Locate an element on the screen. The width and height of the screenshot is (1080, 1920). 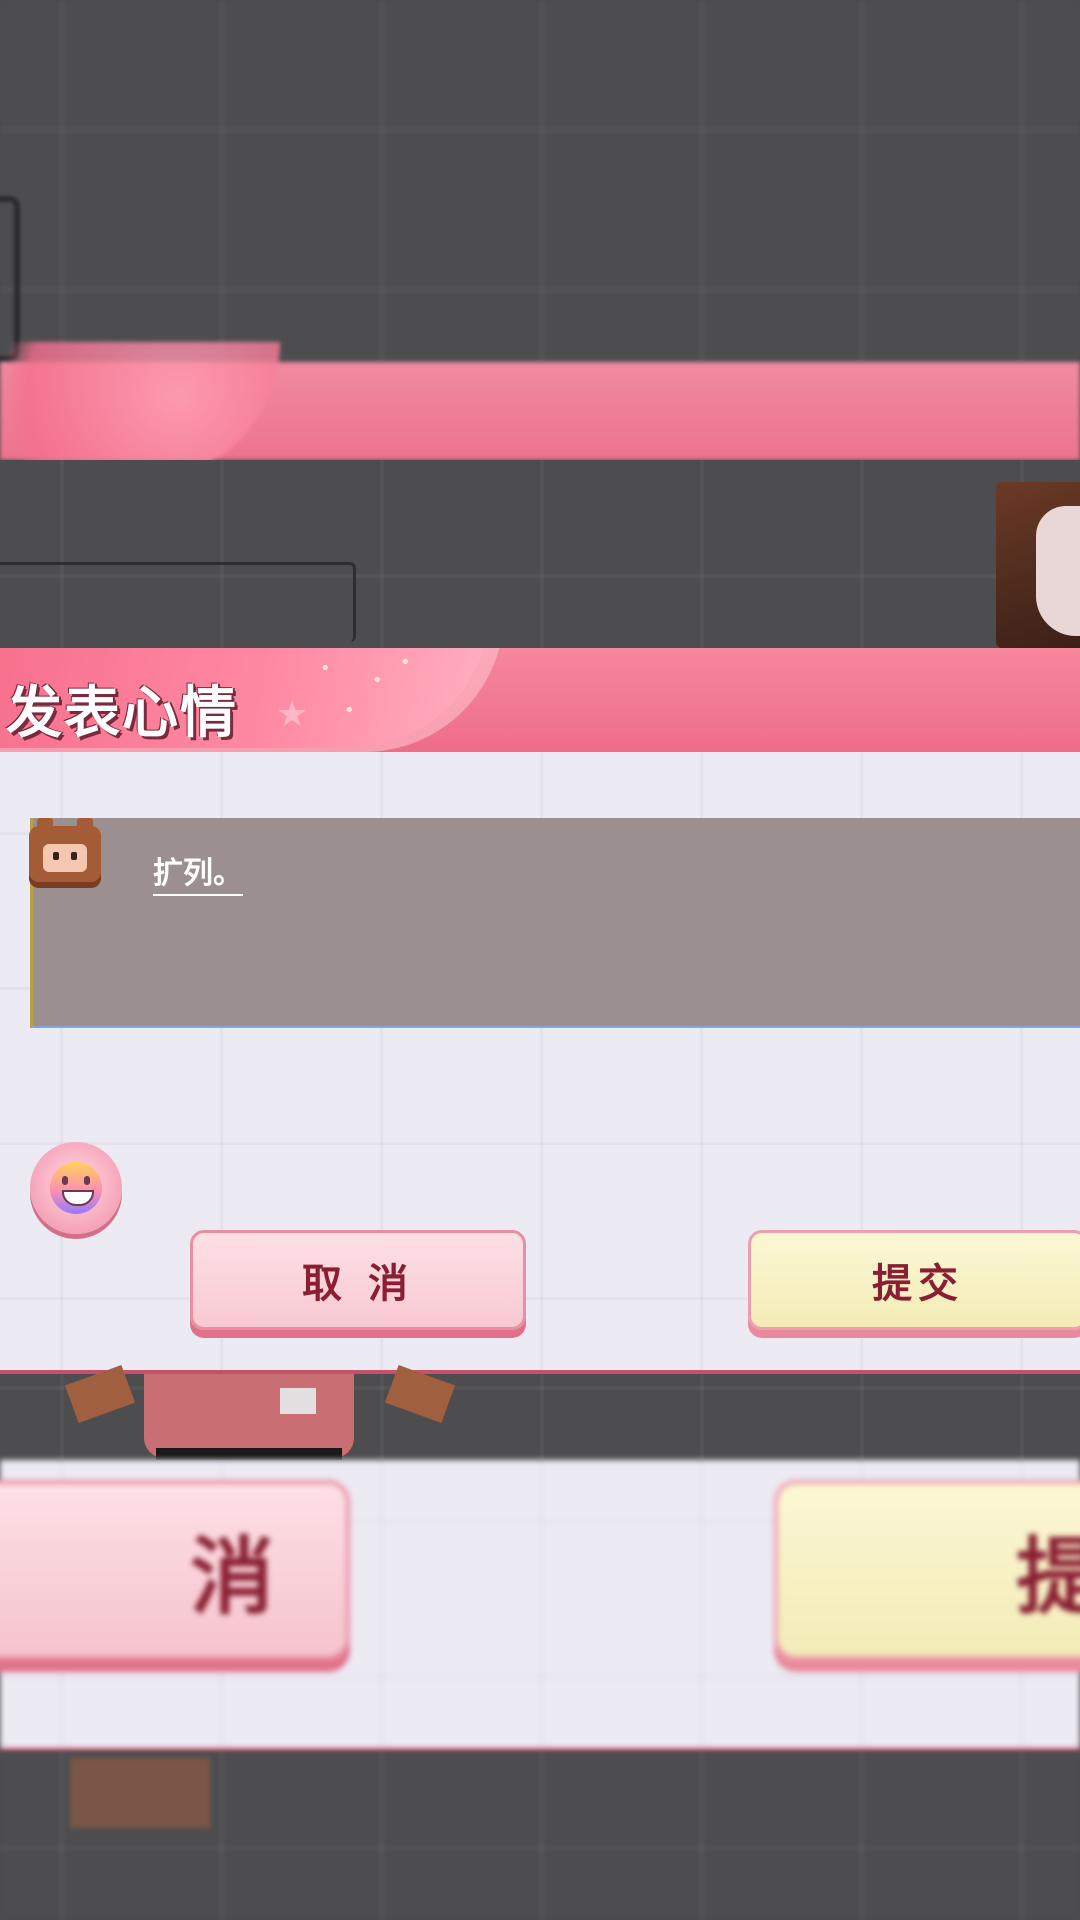
submit-button-echo: 提 is located at coordinates (927, 1570).